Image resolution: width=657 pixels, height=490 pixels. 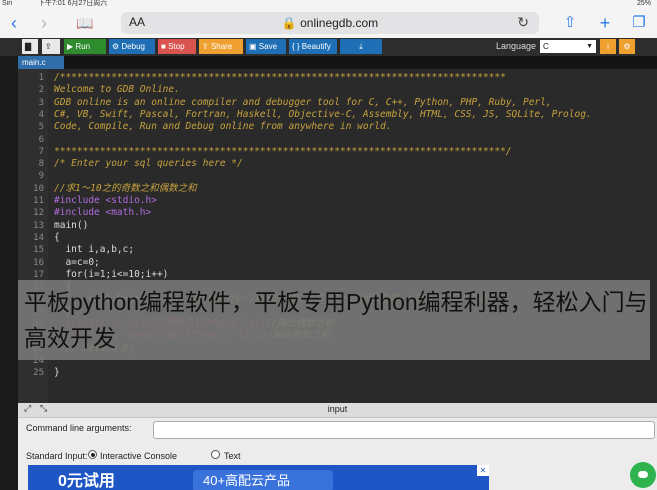 I want to click on info-icon: i, so click(x=608, y=46).